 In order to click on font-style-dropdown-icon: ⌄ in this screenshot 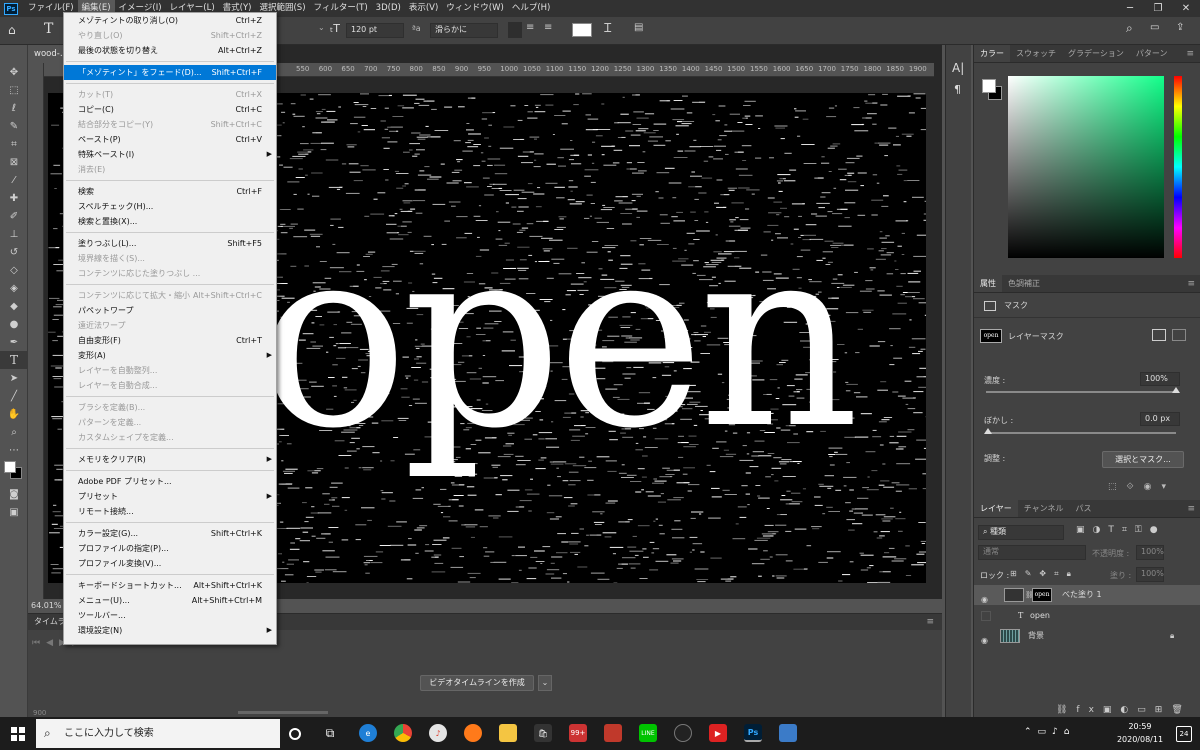, I will do `click(323, 30)`.